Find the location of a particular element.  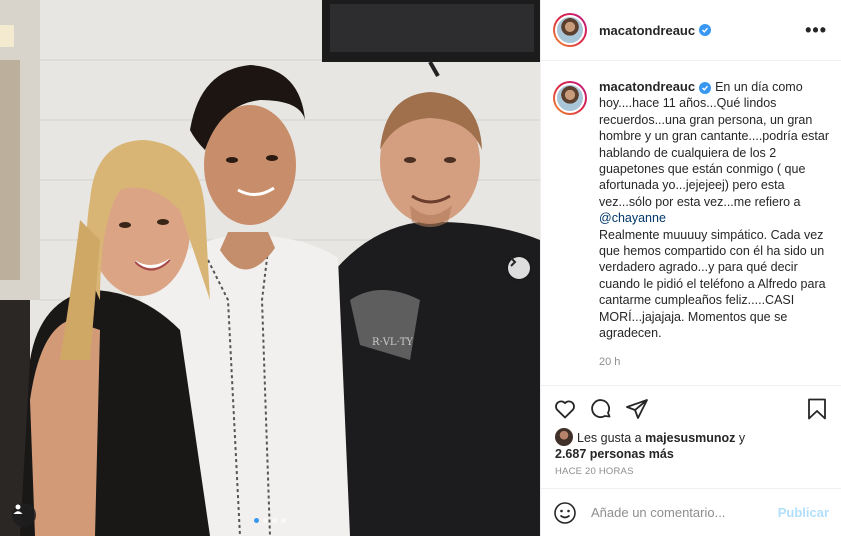

comment-icon is located at coordinates (601, 408).